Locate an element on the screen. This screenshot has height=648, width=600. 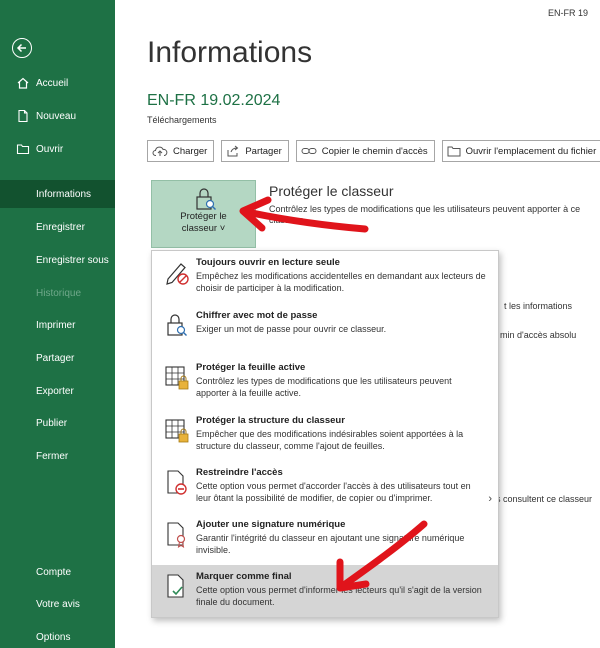
copier-chemin-label: Copier le chemin d'accès is located at coordinates (374, 151).